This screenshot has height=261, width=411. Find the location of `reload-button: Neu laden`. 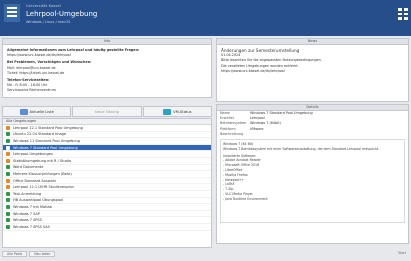

reload-button: Neu laden is located at coordinates (42, 254).